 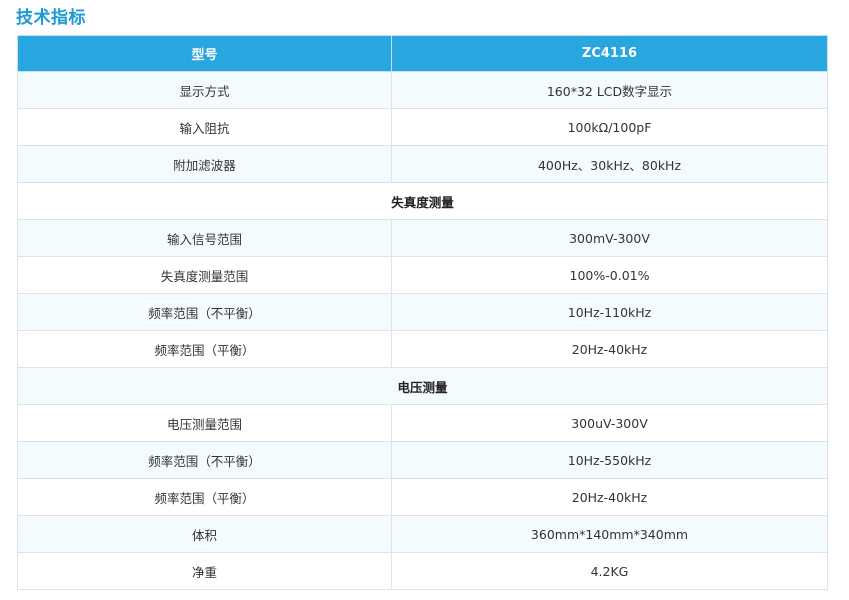 I want to click on spec-label: 显示方式, so click(x=204, y=90).